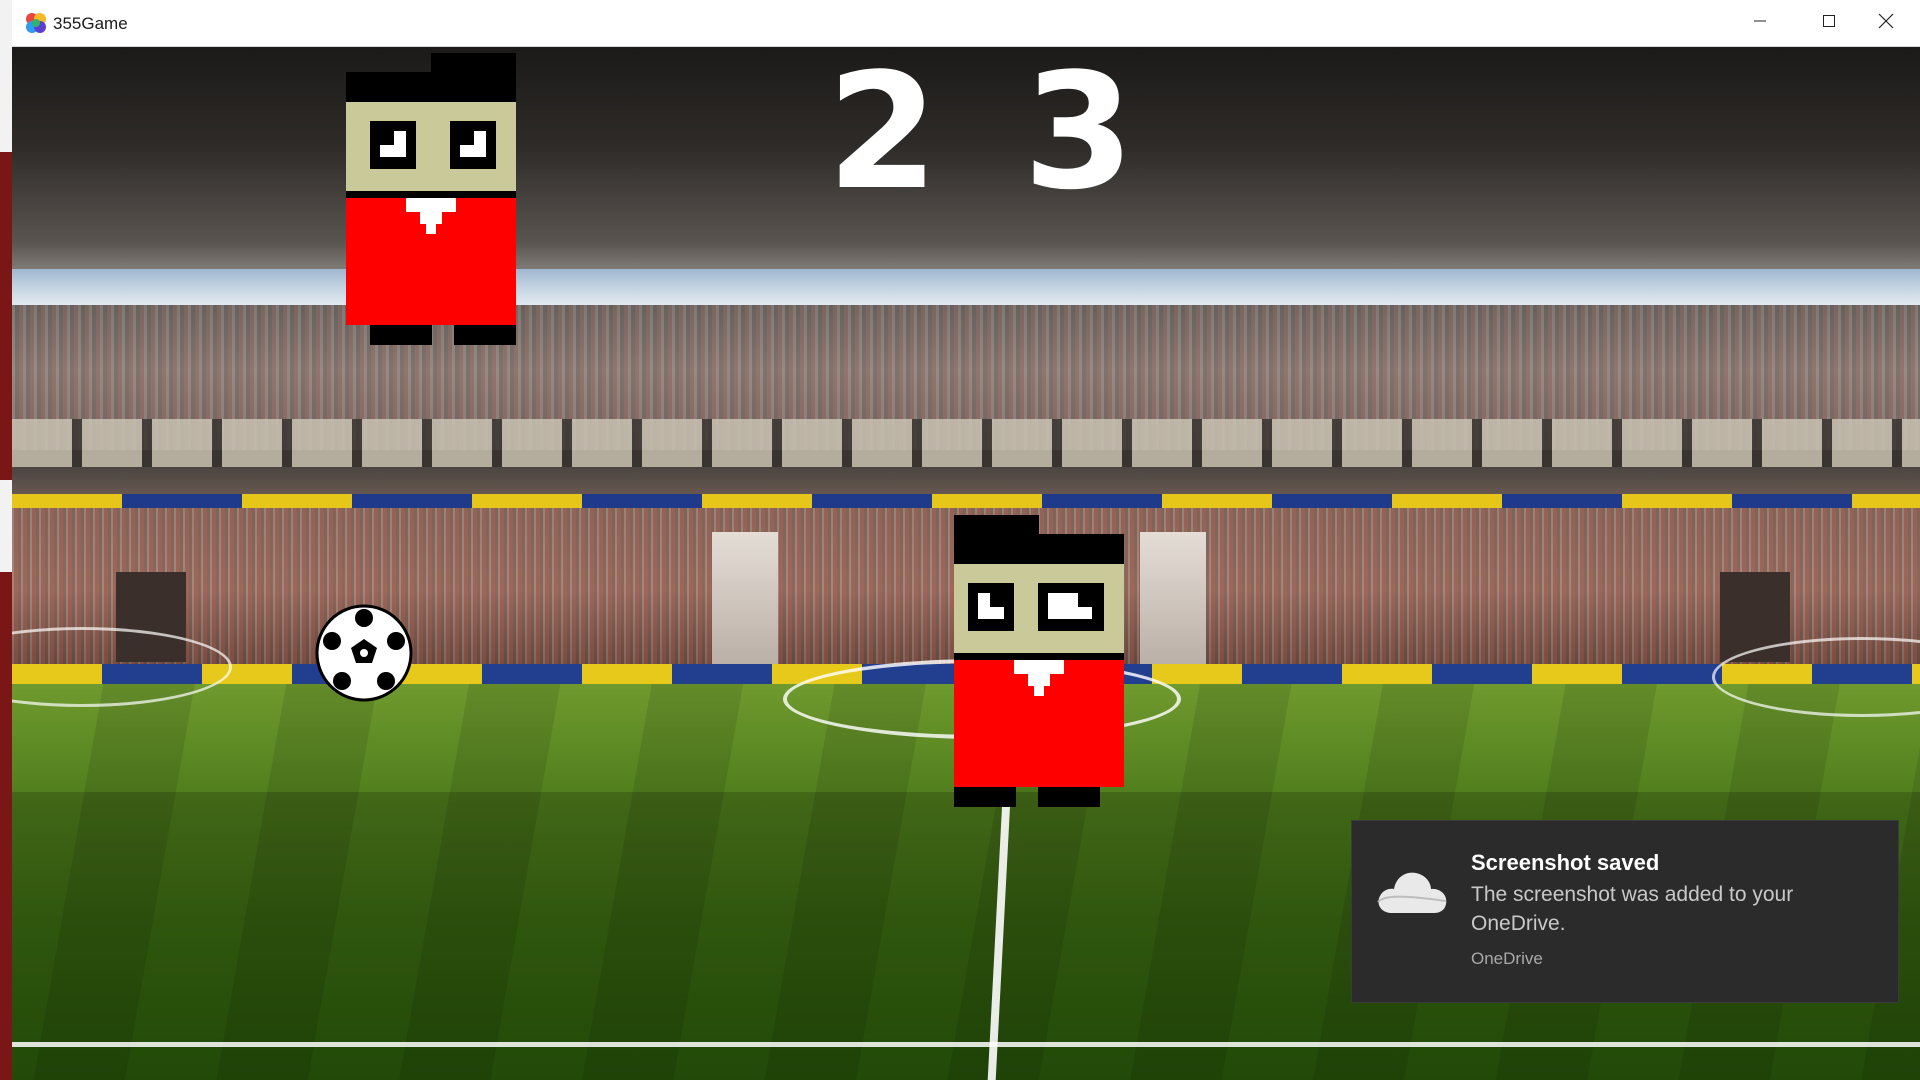 Image resolution: width=1920 pixels, height=1080 pixels. I want to click on player-two, so click(1039, 661).